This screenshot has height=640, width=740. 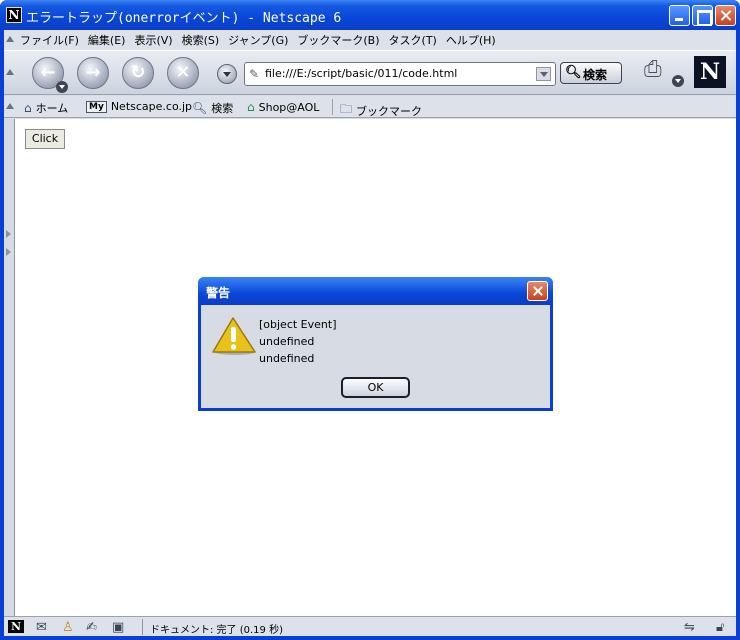 What do you see at coordinates (218, 293) in the screenshot?
I see `dialog-title: 警告` at bounding box center [218, 293].